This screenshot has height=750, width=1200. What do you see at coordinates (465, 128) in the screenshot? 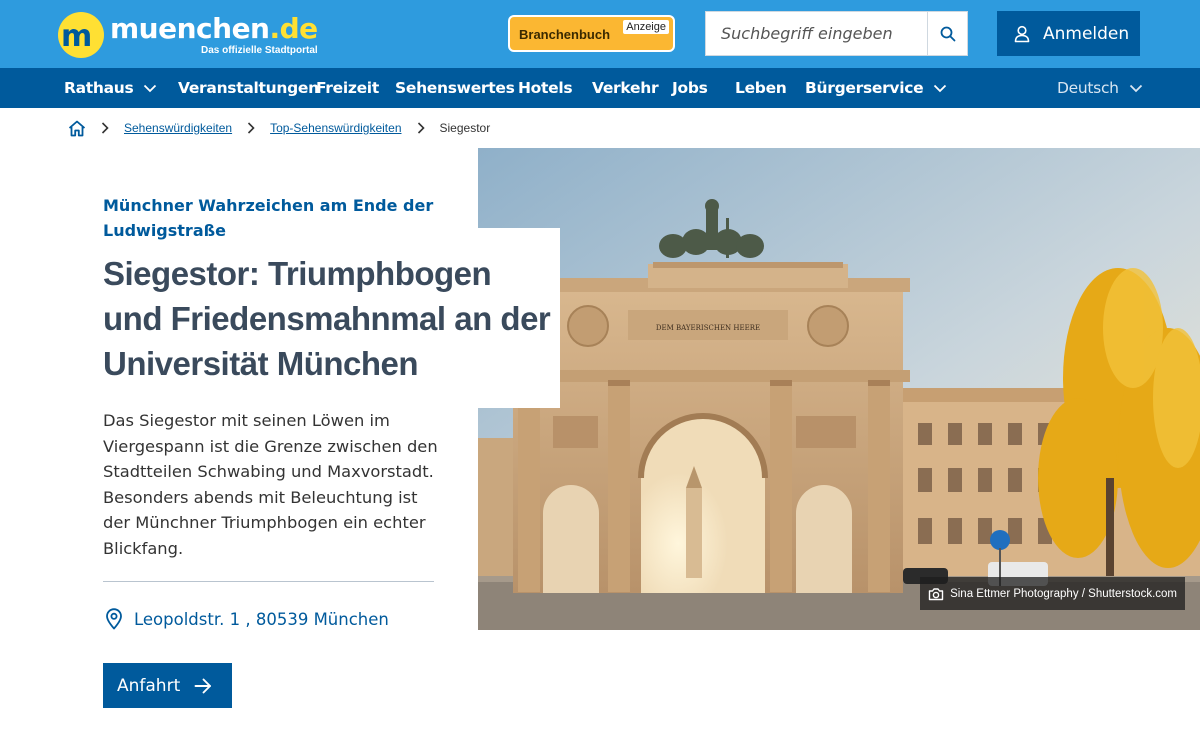
I see `breadcrumb-current: Siegestor` at bounding box center [465, 128].